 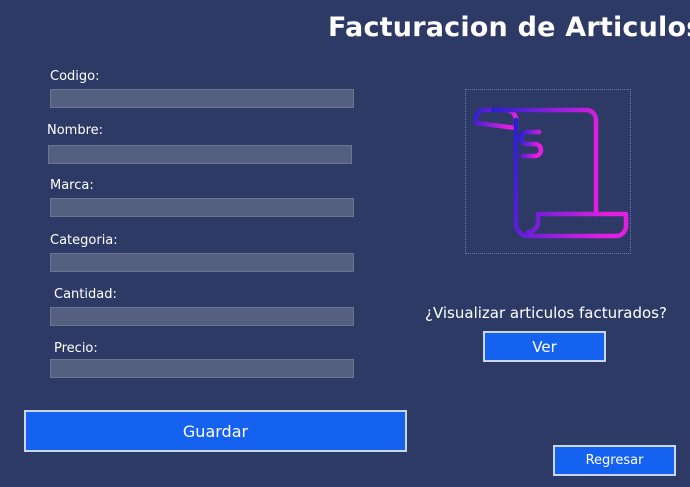 What do you see at coordinates (76, 348) in the screenshot?
I see `precio-label: Precio:` at bounding box center [76, 348].